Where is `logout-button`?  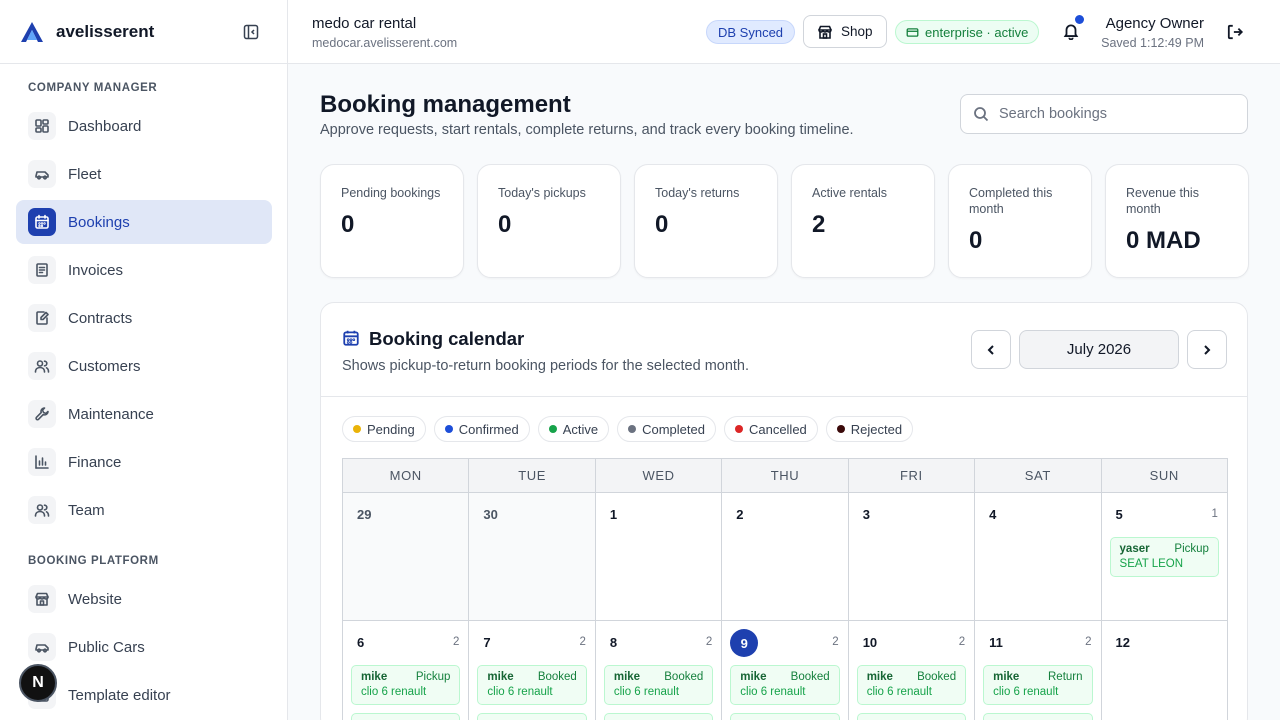 logout-button is located at coordinates (1235, 32).